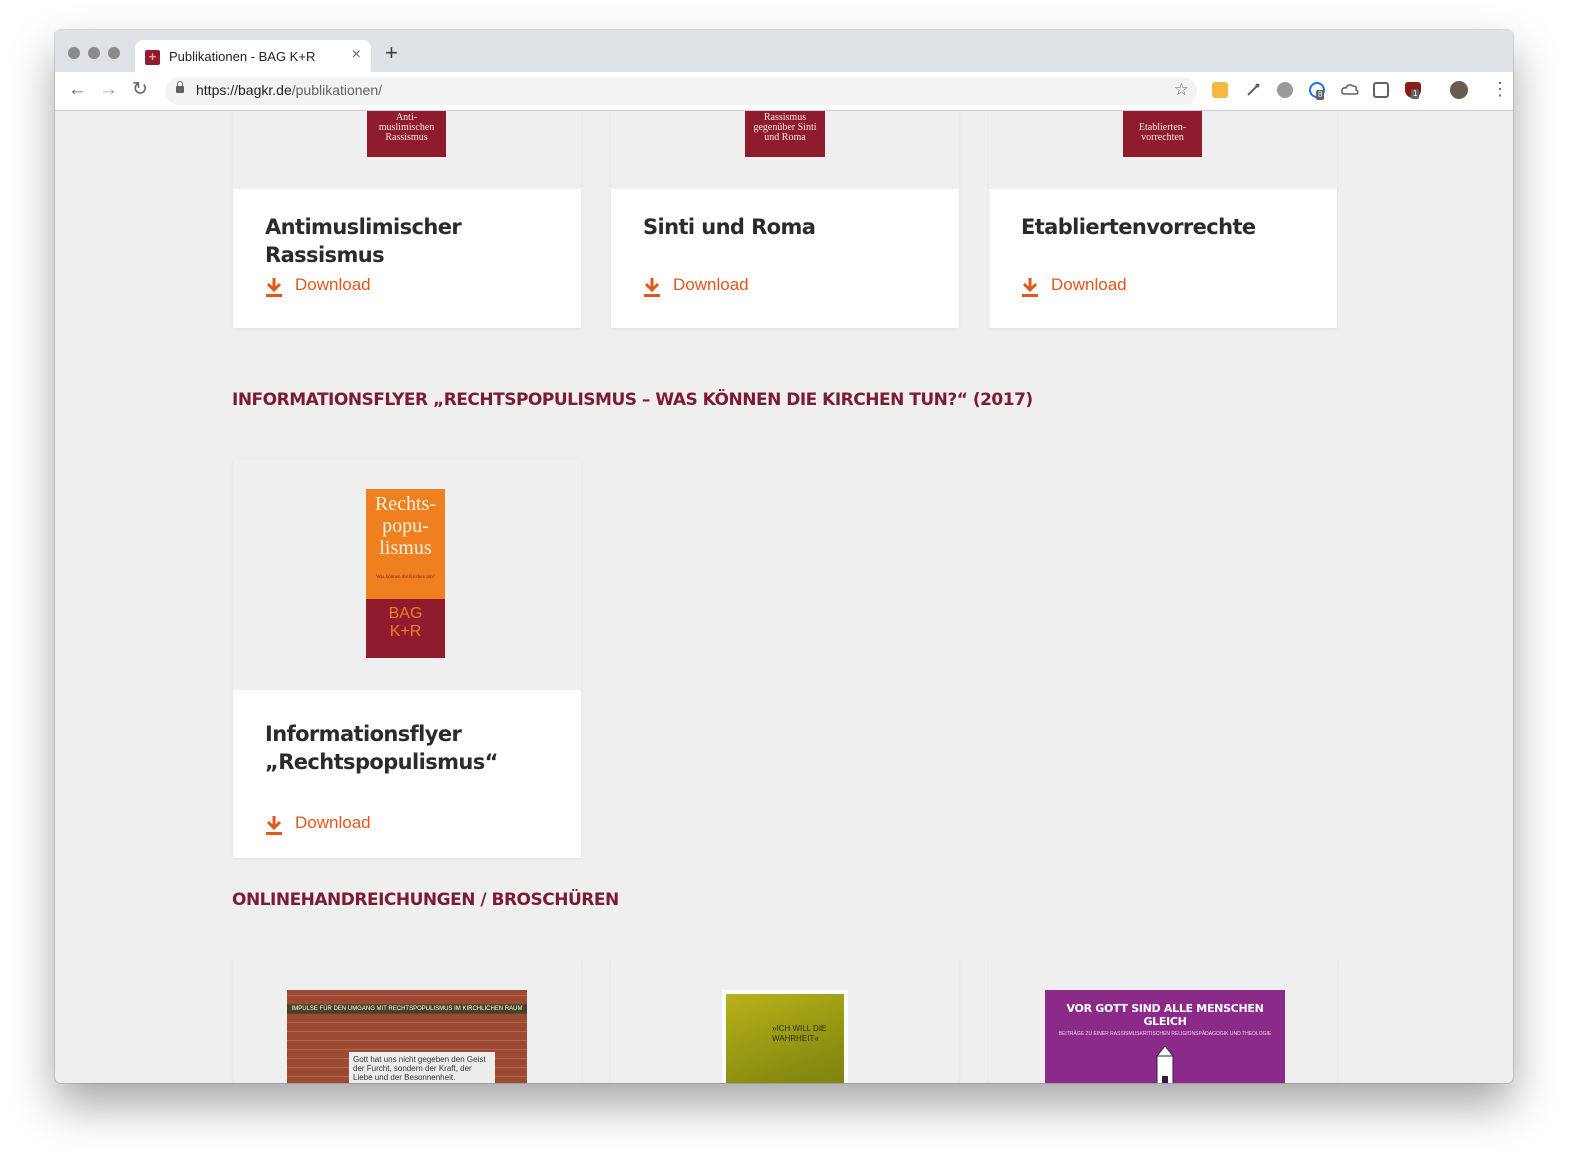 The width and height of the screenshot is (1577, 1170). Describe the element at coordinates (406, 134) in the screenshot. I see `publication-cover: Anti- muslimischen Rassismus` at that location.